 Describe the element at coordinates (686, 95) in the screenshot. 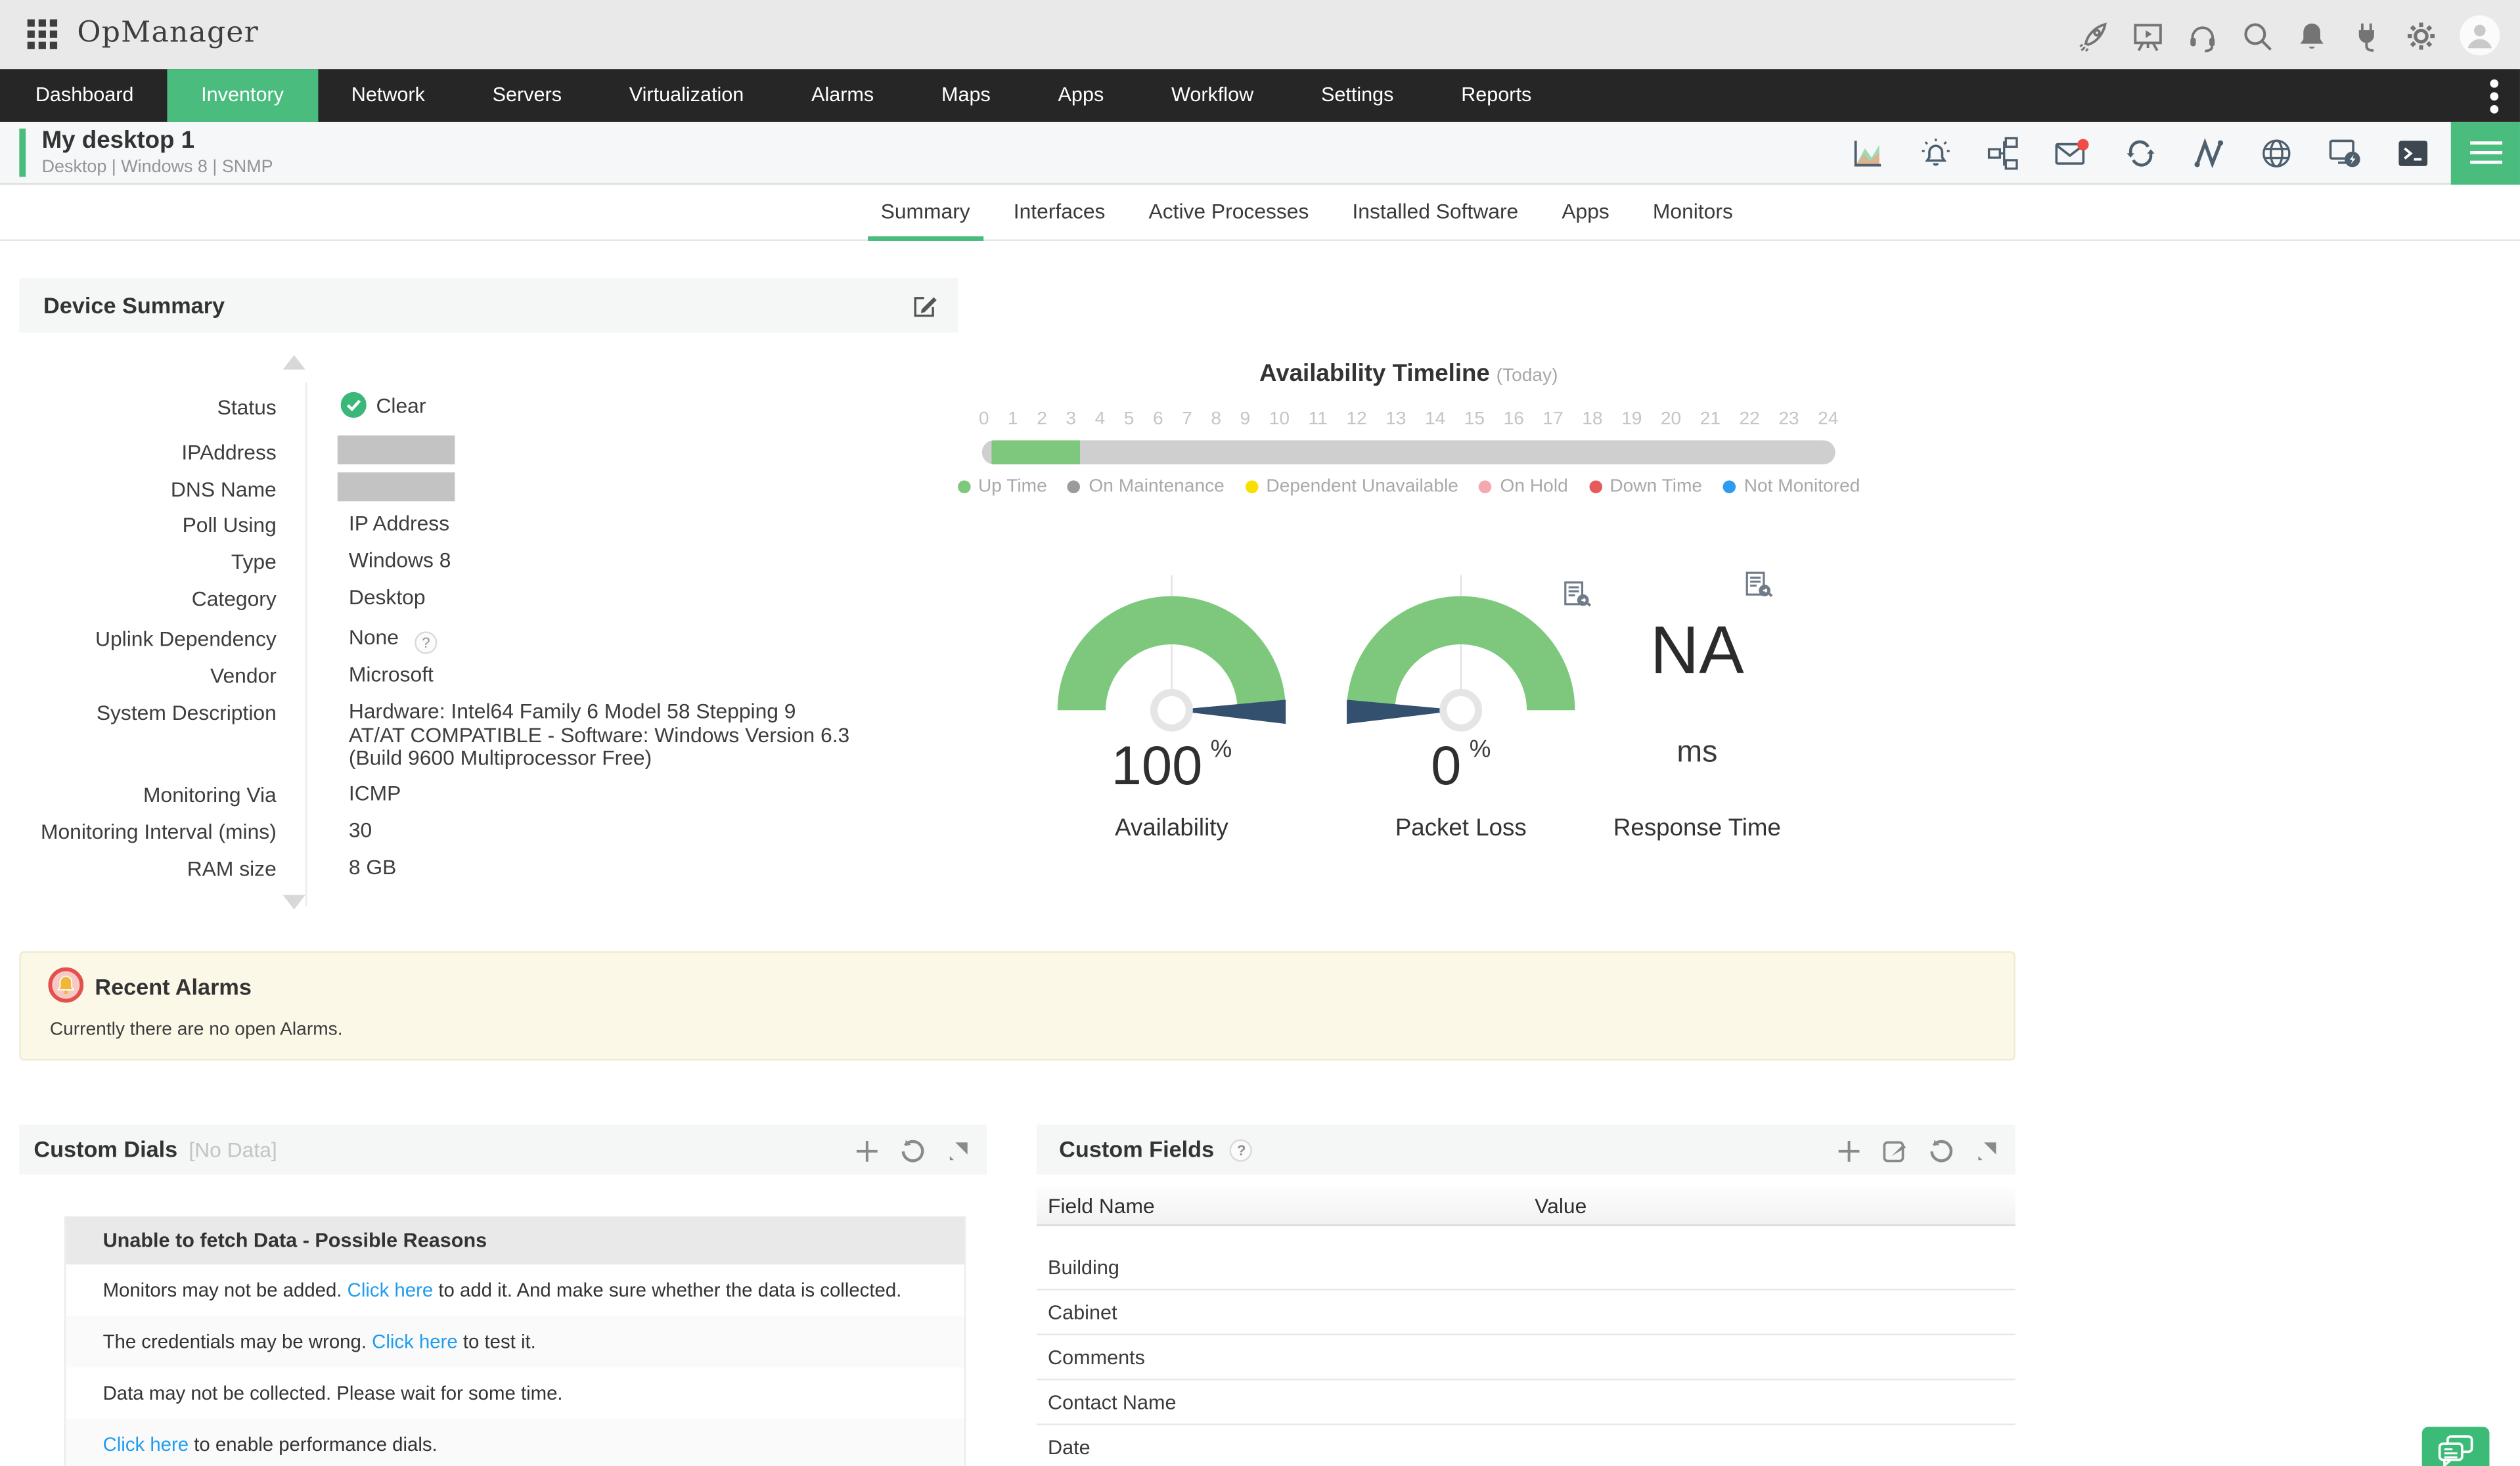

I see `nav-item-virtualization: Virtualization` at that location.